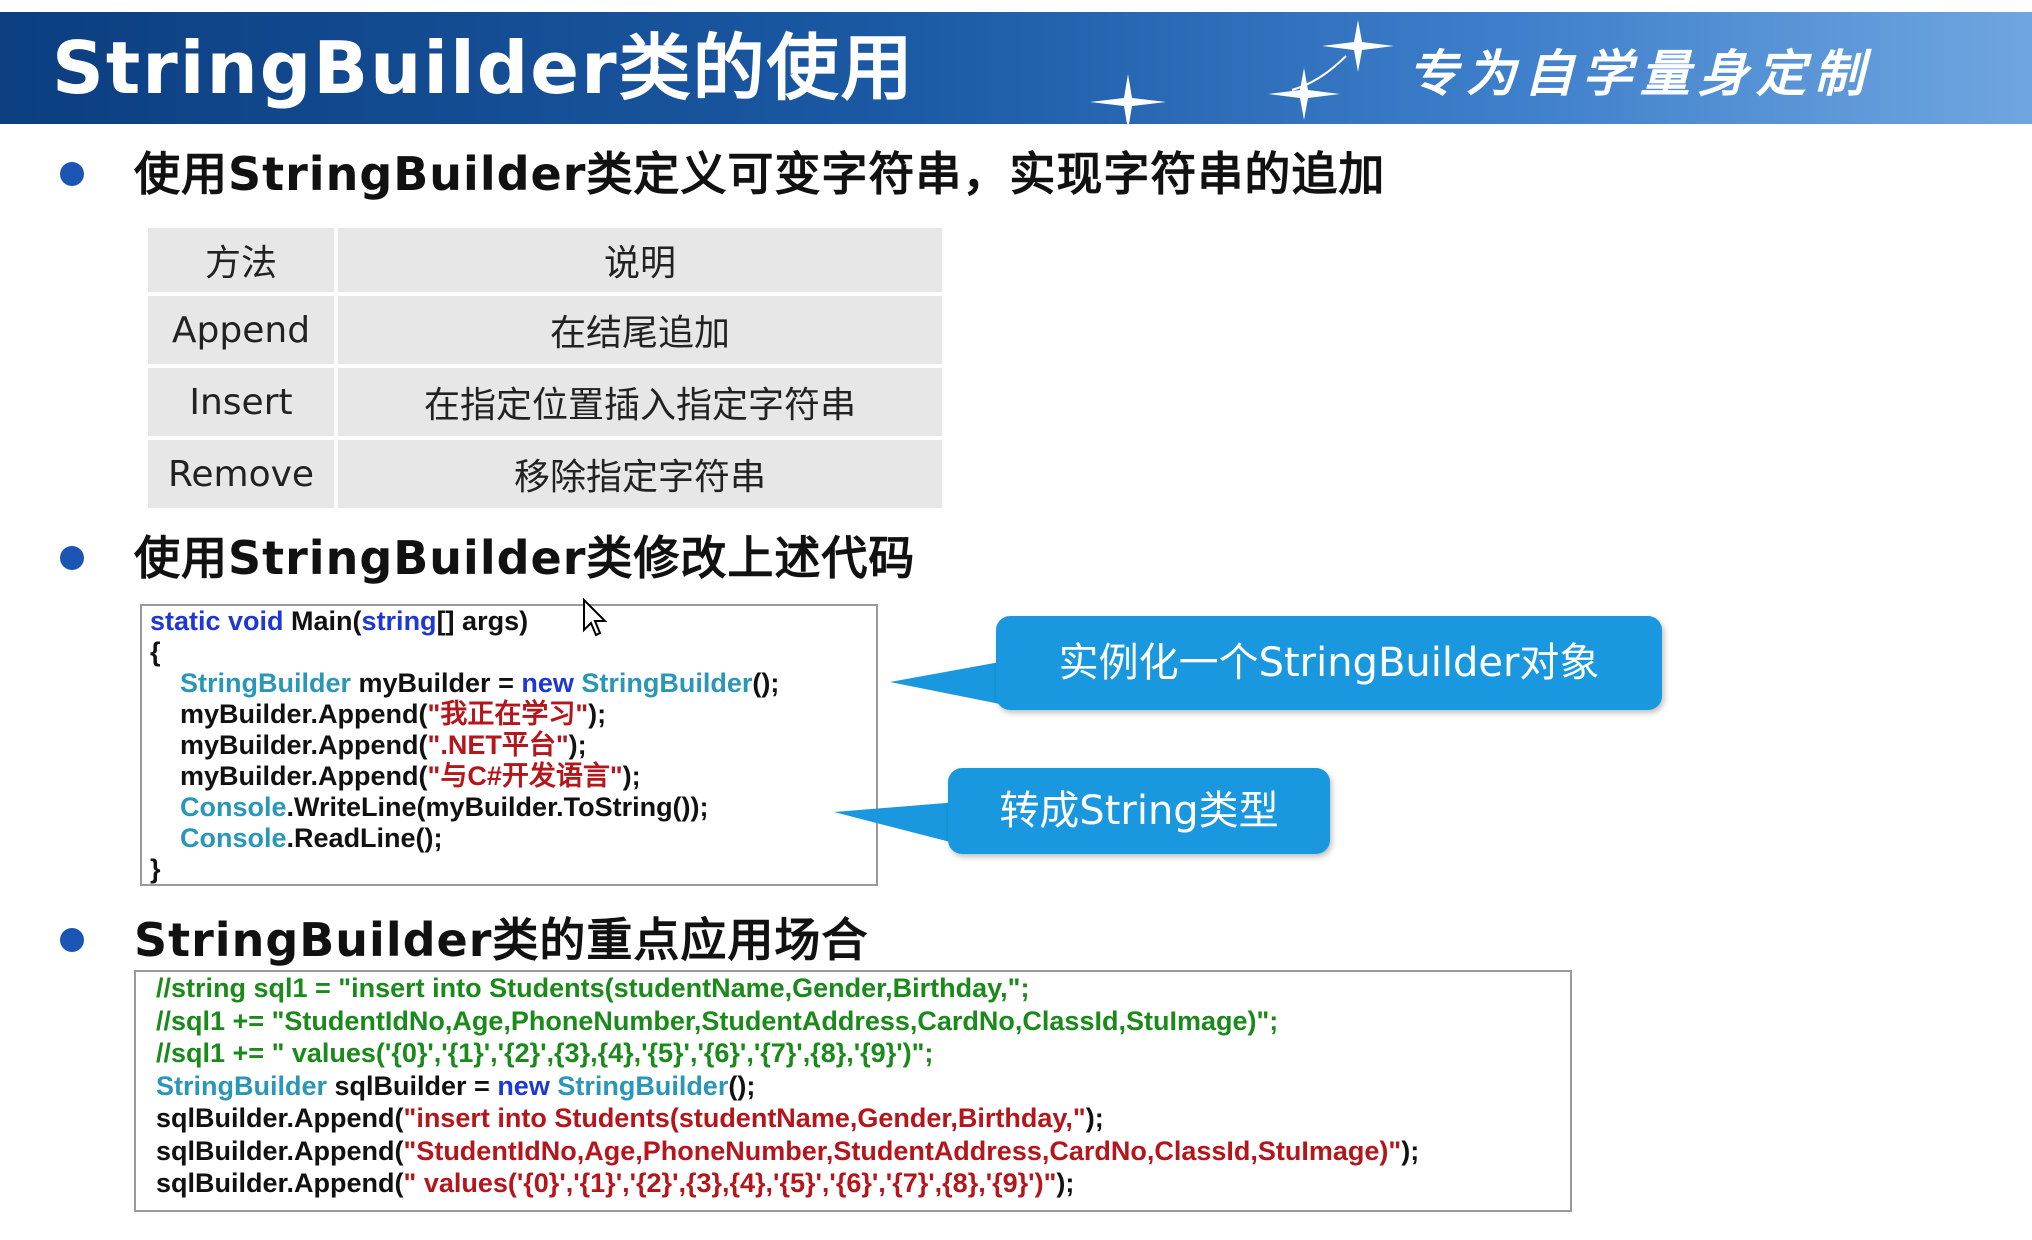 This screenshot has width=2032, height=1240. What do you see at coordinates (1640, 73) in the screenshot?
I see `slogan: 专为自学量身定制` at bounding box center [1640, 73].